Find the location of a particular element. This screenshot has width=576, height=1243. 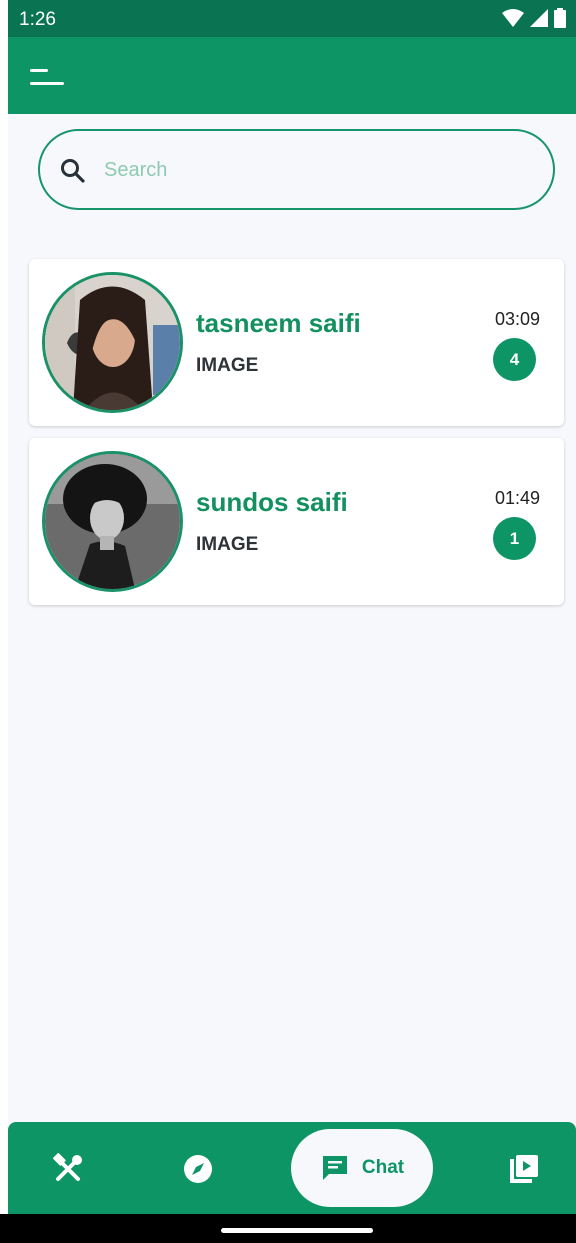

unread-badge: 4 is located at coordinates (514, 359).